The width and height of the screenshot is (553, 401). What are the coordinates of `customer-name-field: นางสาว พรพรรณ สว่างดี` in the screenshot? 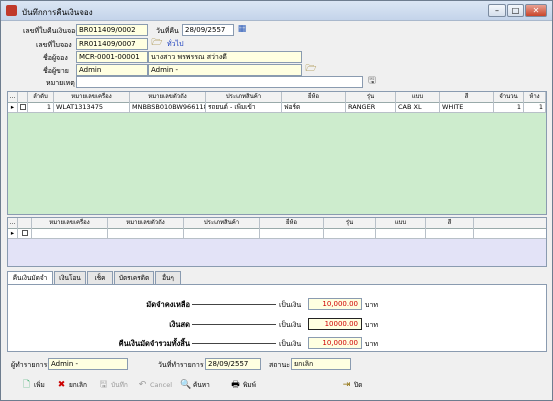 It's located at (225, 57).